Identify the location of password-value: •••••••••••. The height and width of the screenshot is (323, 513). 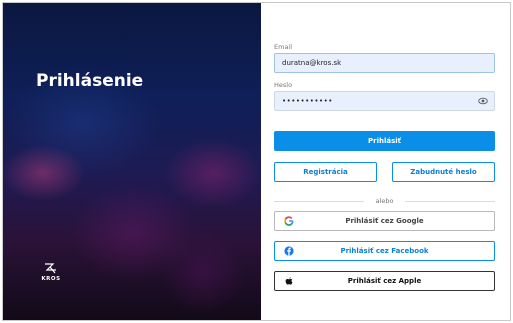
(307, 101).